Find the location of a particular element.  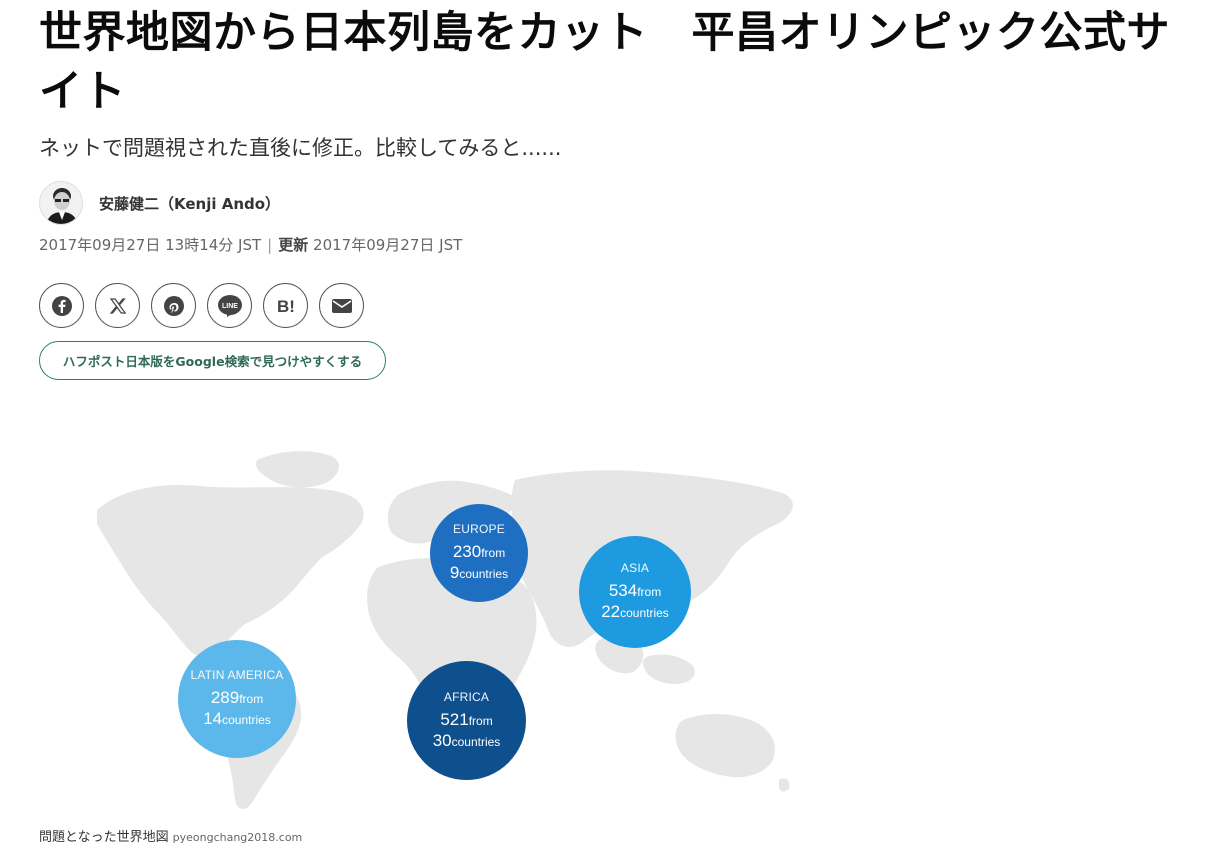

share-hatena-button: B! is located at coordinates (285, 305).